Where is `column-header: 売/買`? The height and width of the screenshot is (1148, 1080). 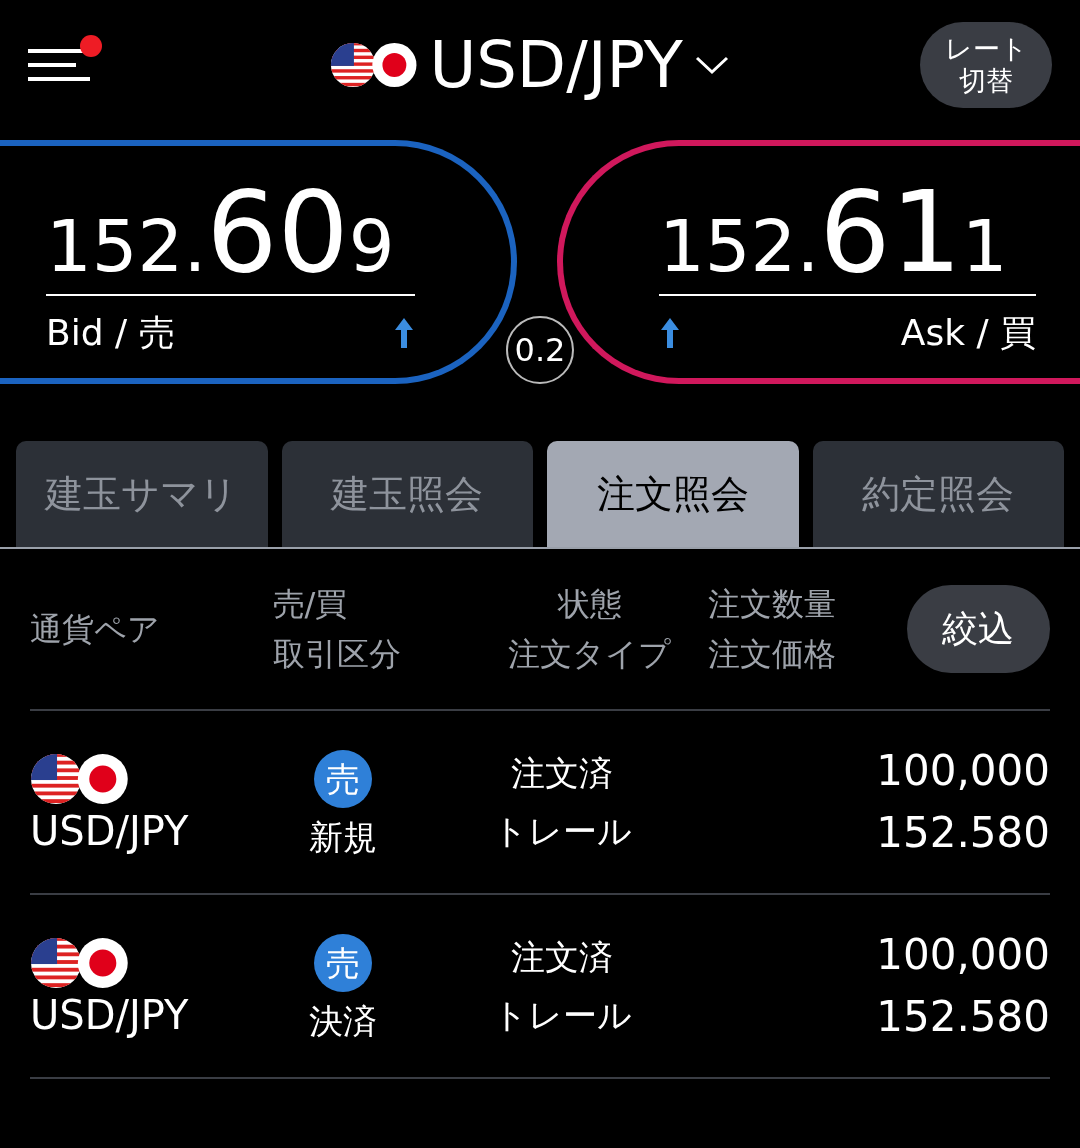
column-header: 売/買 is located at coordinates (310, 604).